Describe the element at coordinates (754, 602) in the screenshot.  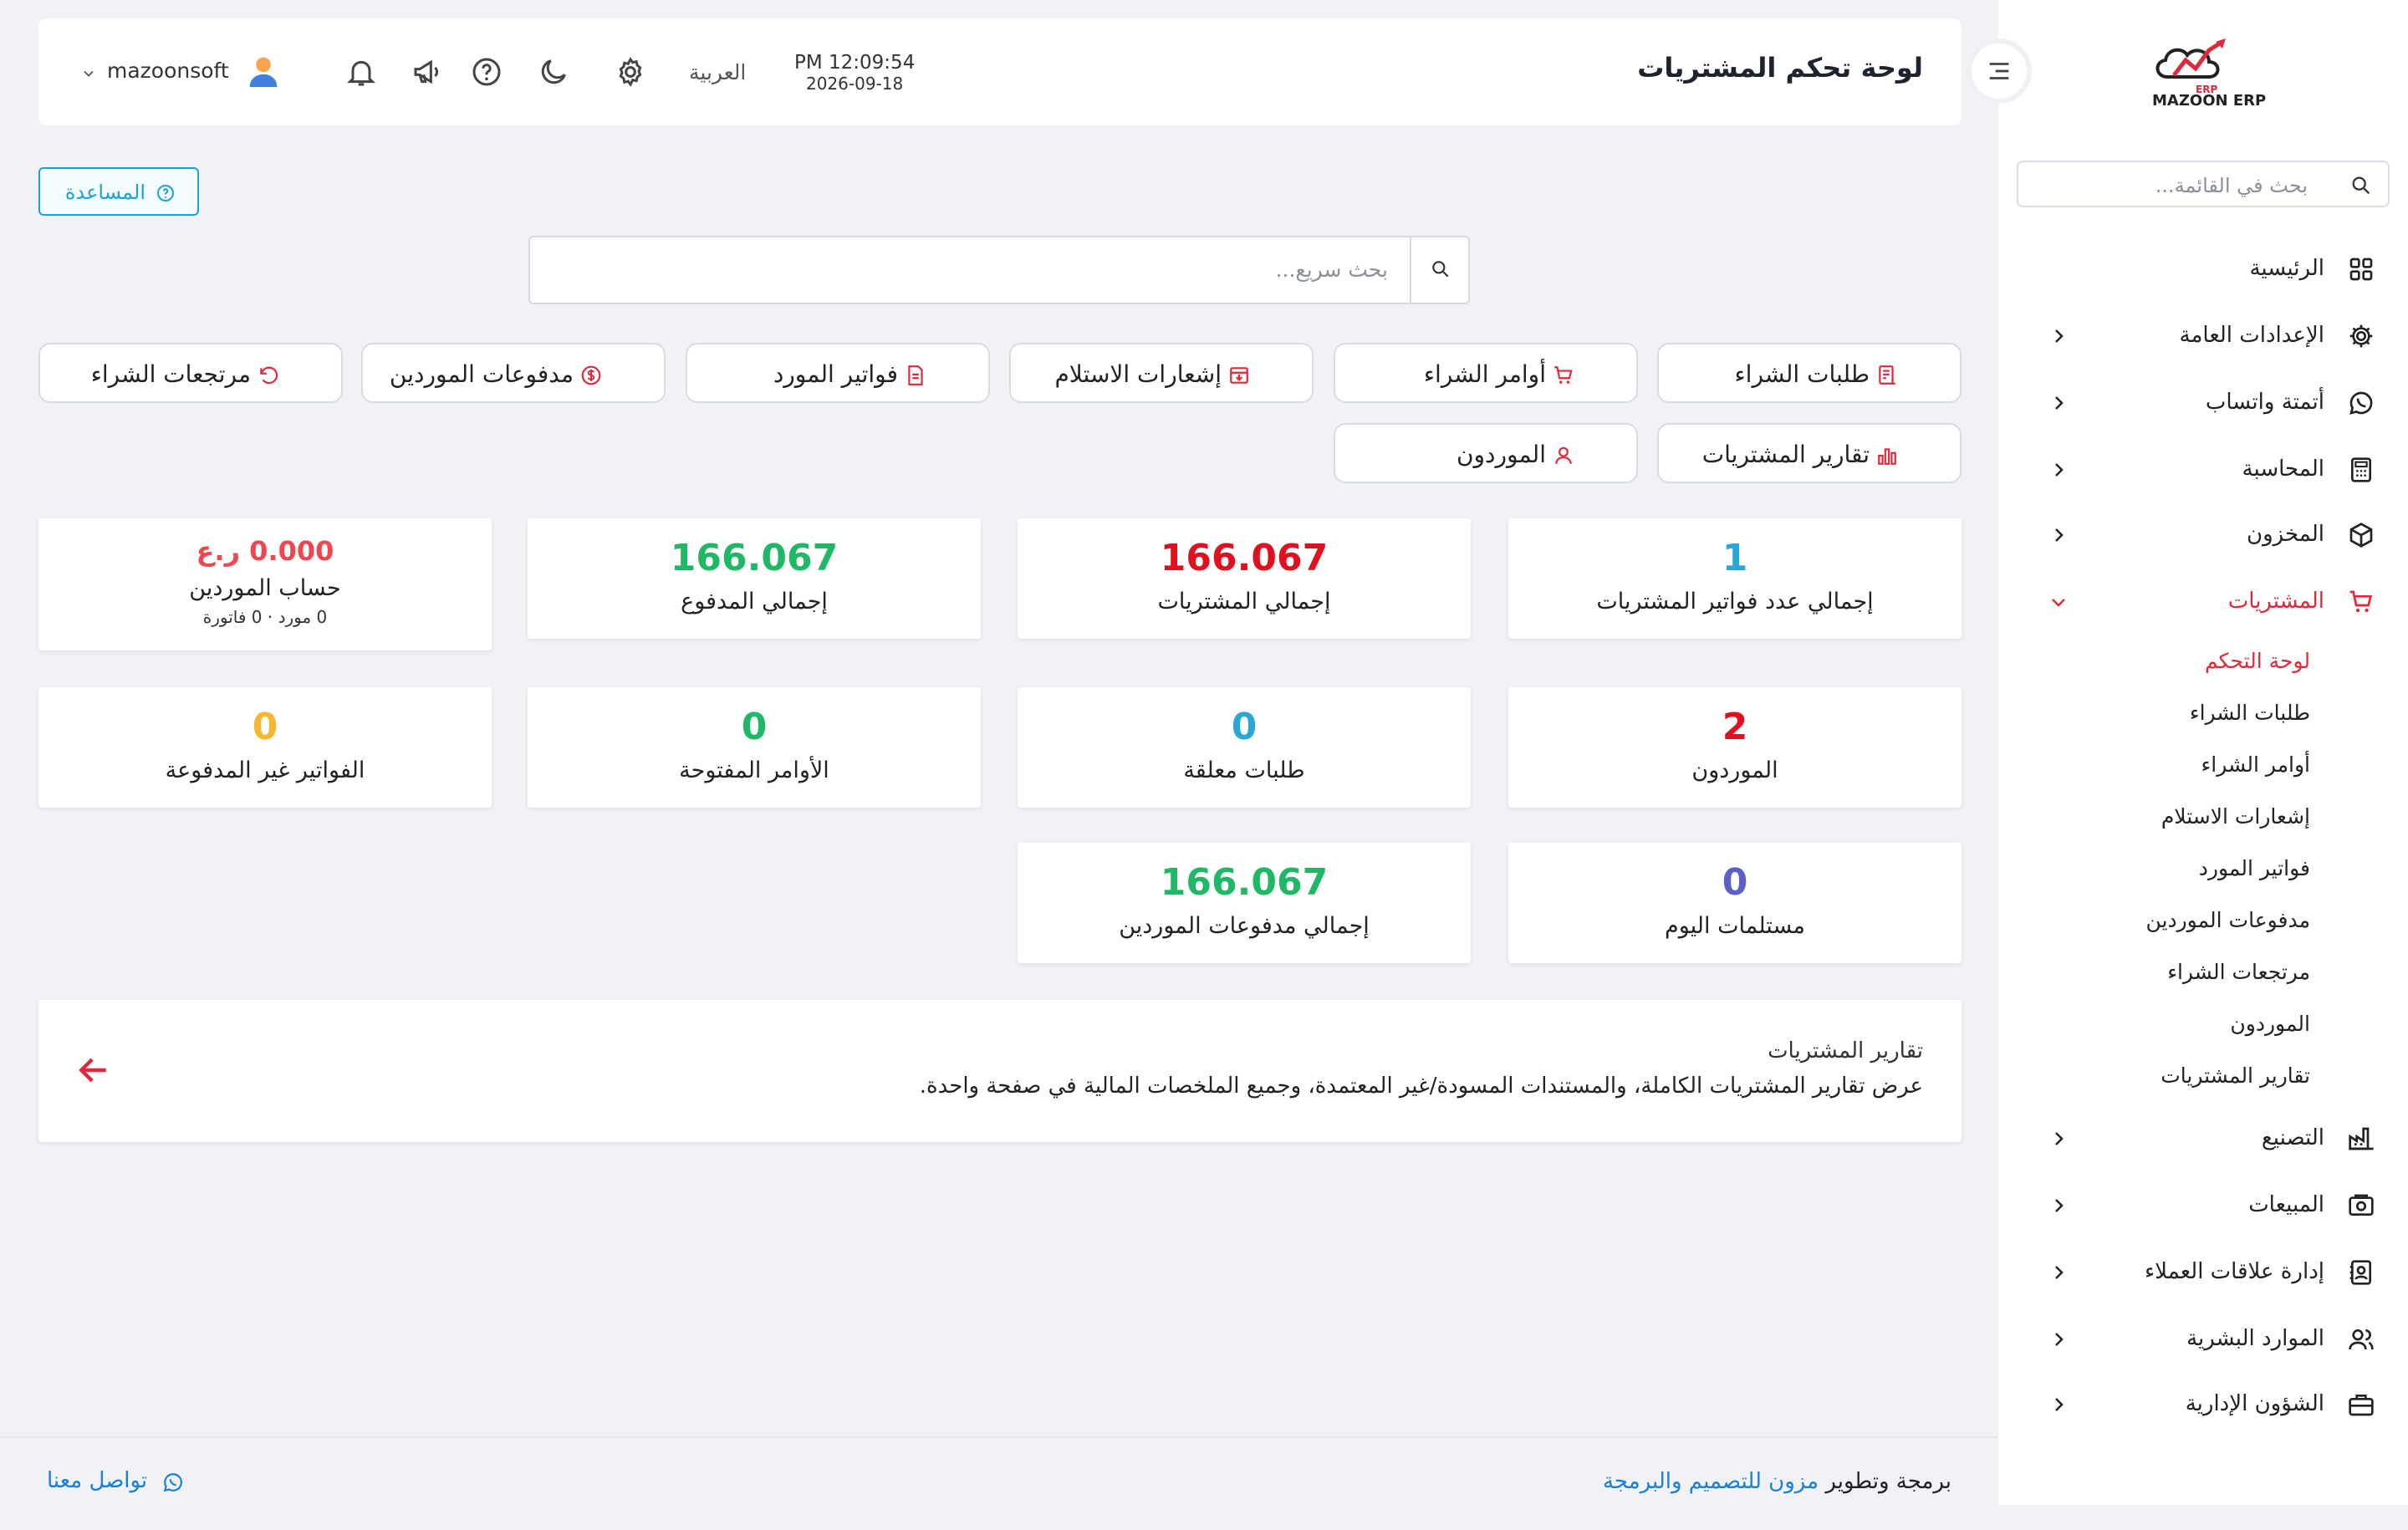
I see `stat-label: إجمالي المدفوع` at that location.